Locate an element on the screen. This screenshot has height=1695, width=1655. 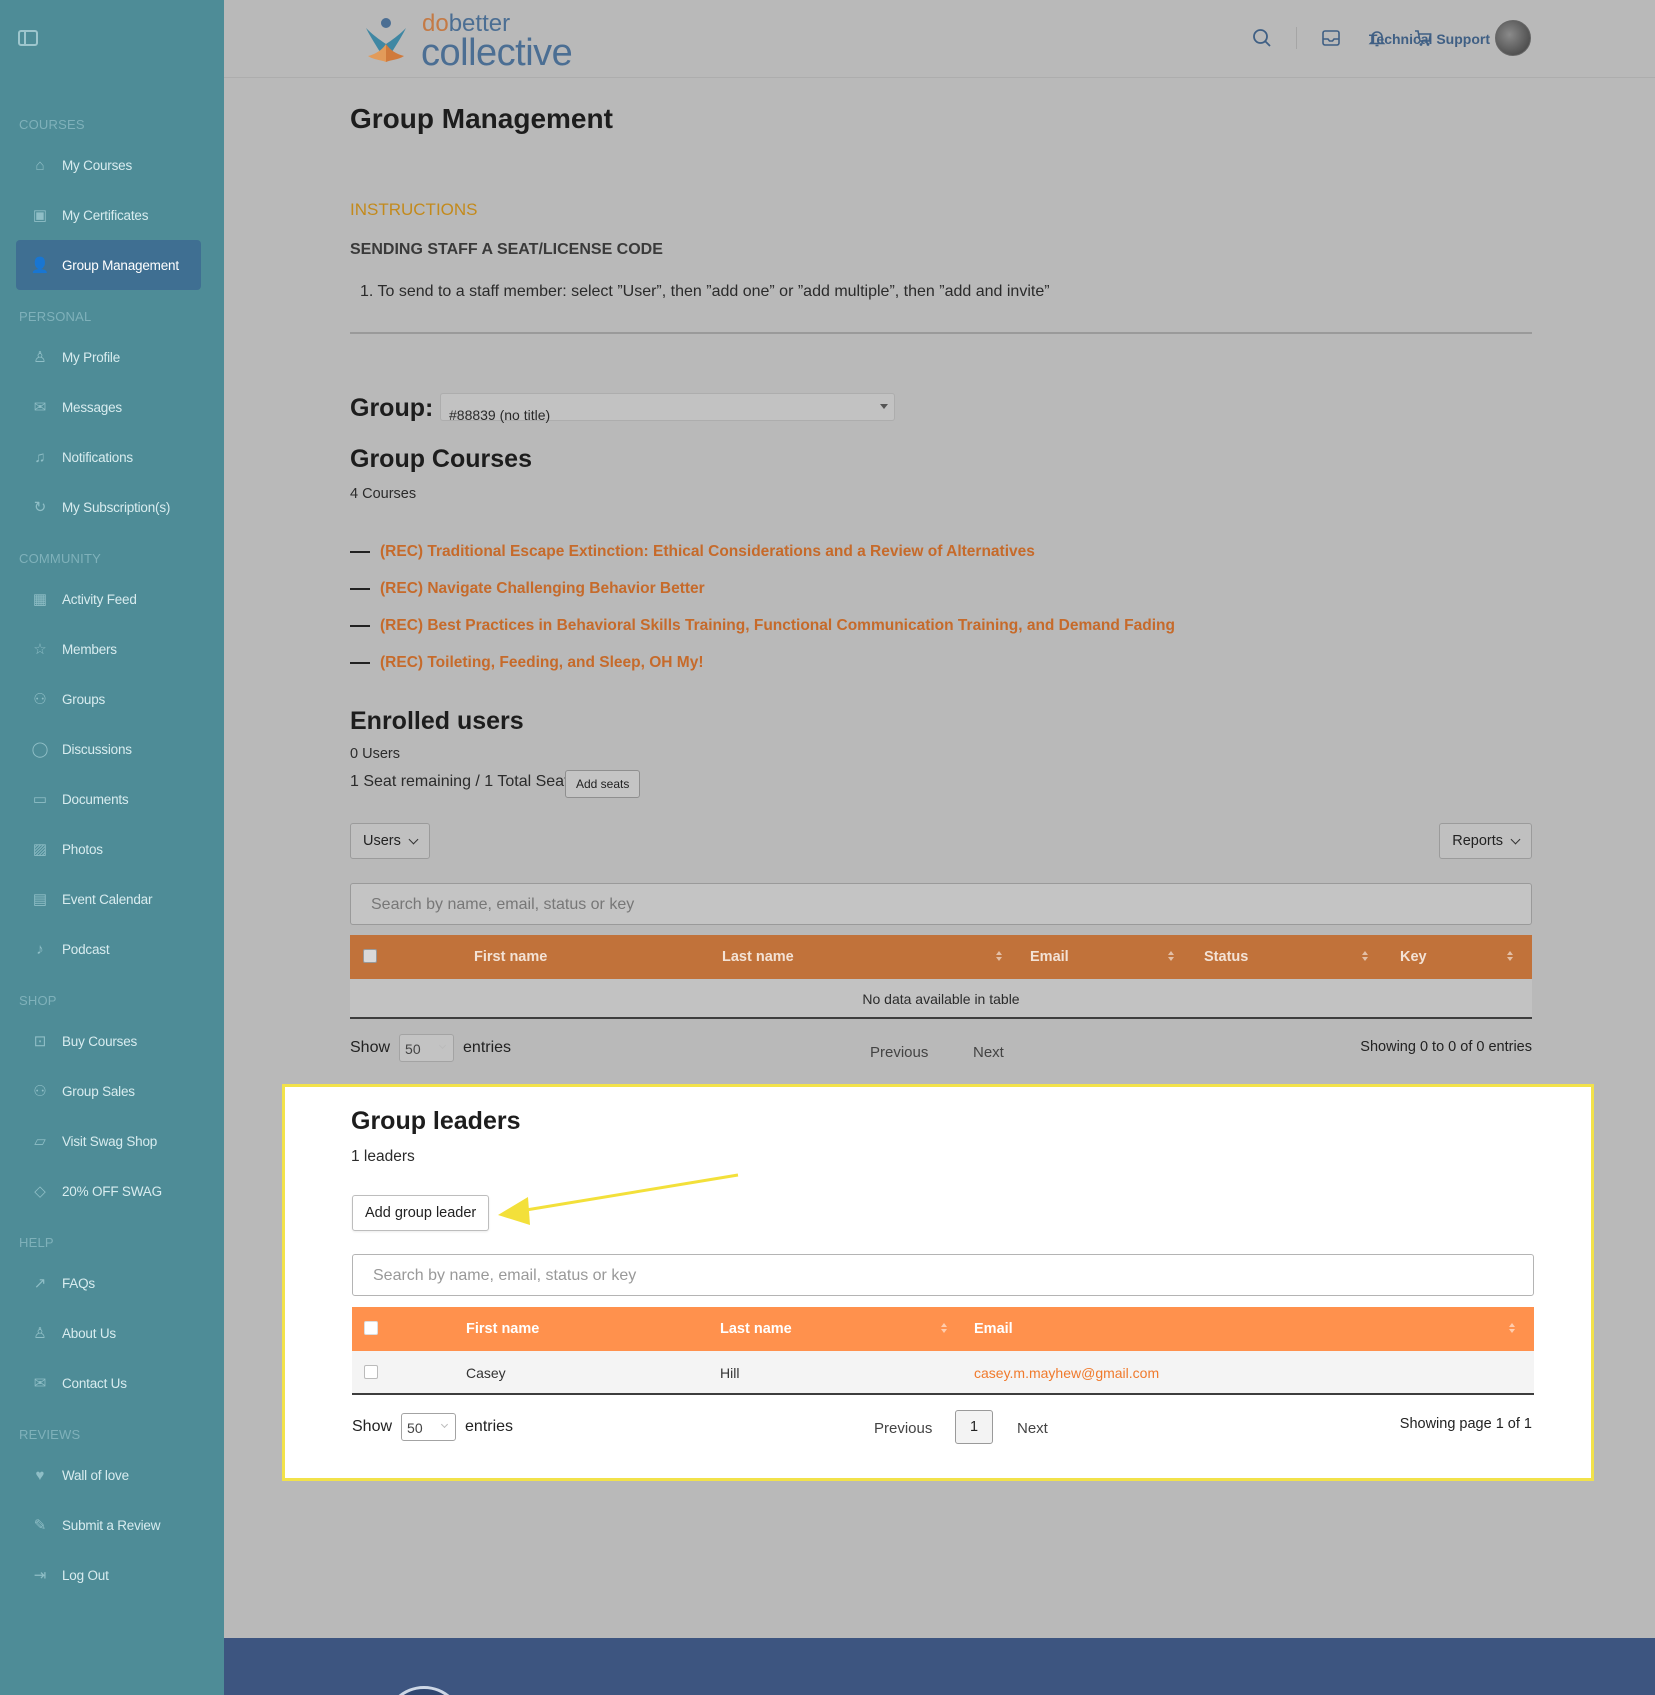
sidebar-item-activity-feed: ▦ Activity Feed is located at coordinates (108, 599).